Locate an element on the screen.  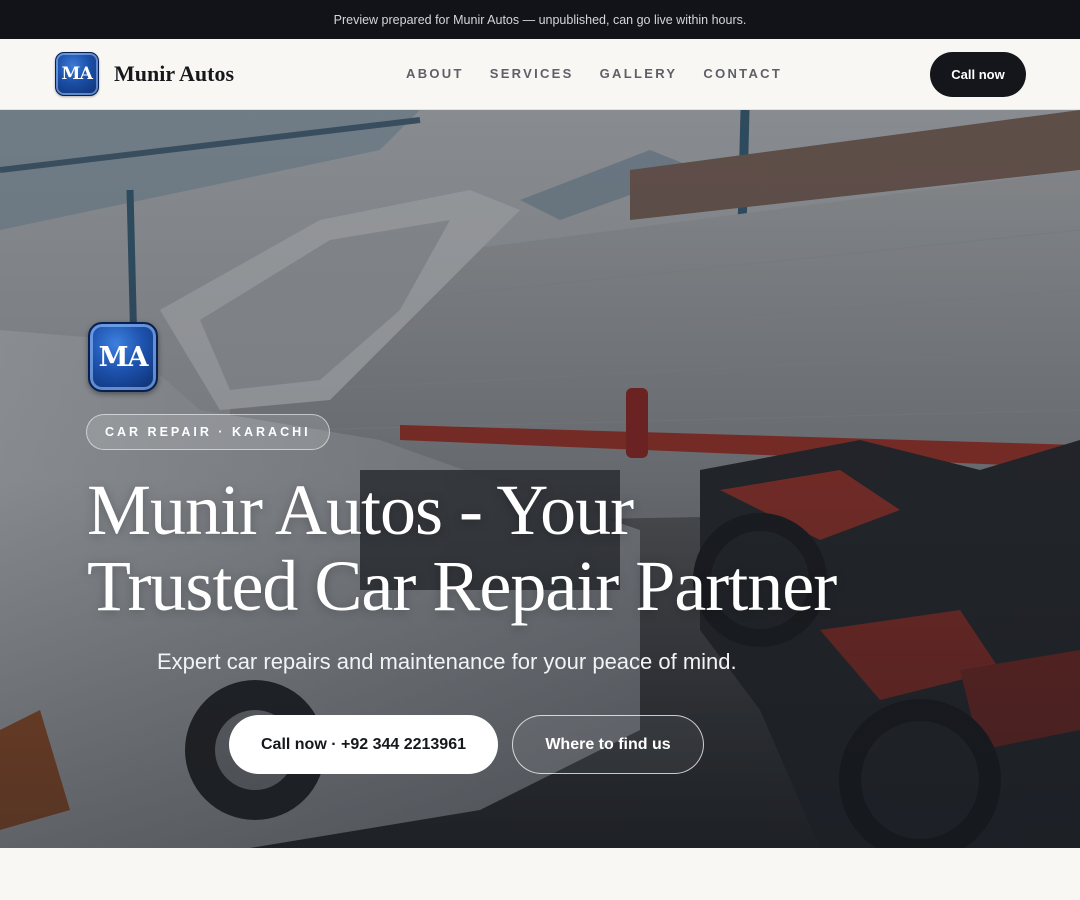
nav-link-contact: CONTACT is located at coordinates (742, 73).